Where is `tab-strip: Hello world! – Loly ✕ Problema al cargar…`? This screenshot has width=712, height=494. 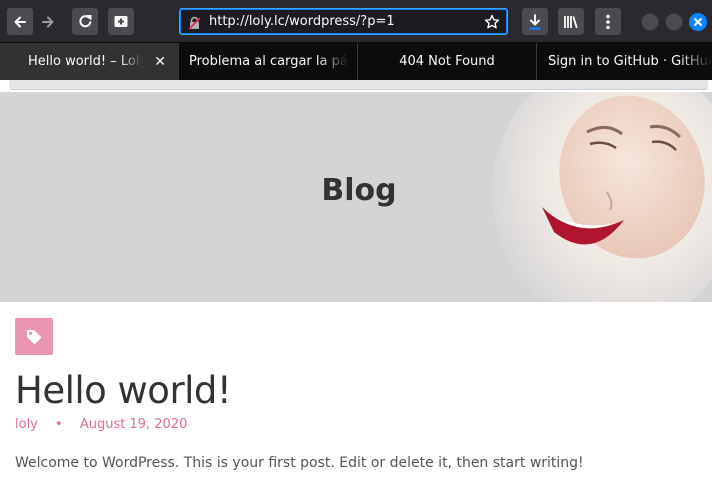
tab-strip: Hello world! – Loly ✕ Problema al cargar… is located at coordinates (356, 61).